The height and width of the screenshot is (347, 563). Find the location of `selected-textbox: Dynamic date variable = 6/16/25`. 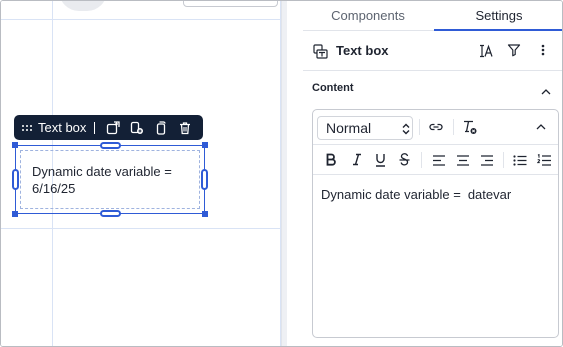

selected-textbox: Dynamic date variable = 6/16/25 is located at coordinates (110, 179).